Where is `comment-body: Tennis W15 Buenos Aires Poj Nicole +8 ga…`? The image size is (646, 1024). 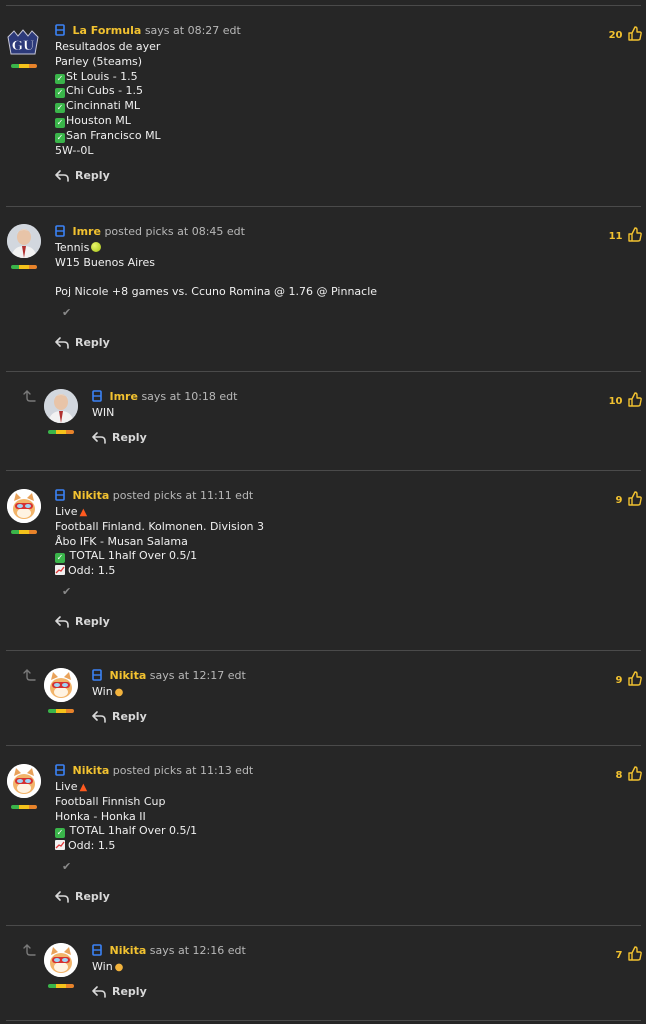 comment-body: Tennis W15 Buenos Aires Poj Nicole +8 ga… is located at coordinates (216, 270).